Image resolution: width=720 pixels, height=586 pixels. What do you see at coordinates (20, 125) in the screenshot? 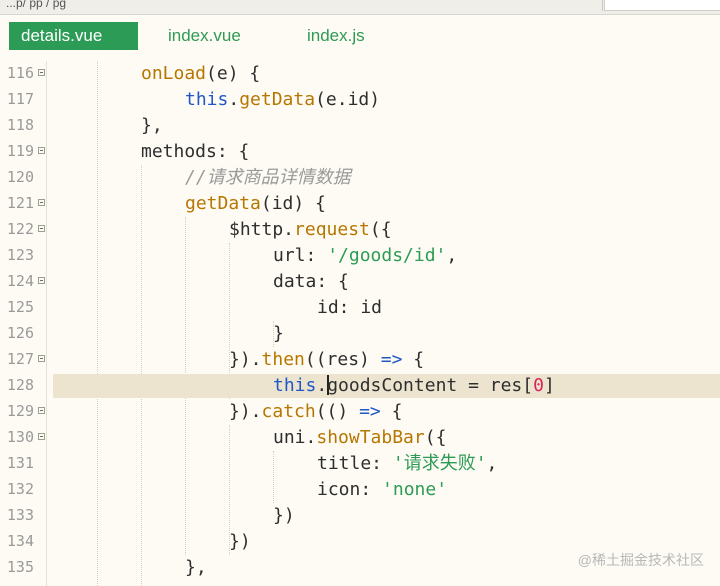
I see `line-number: 118` at bounding box center [20, 125].